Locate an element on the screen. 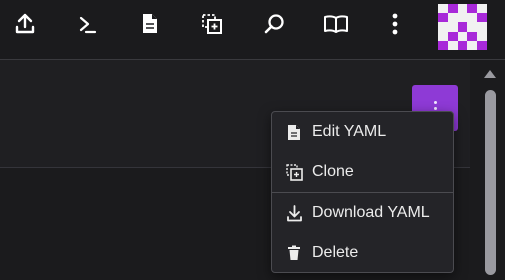 The height and width of the screenshot is (280, 505). menu-item-label: Edit YAML is located at coordinates (349, 131).